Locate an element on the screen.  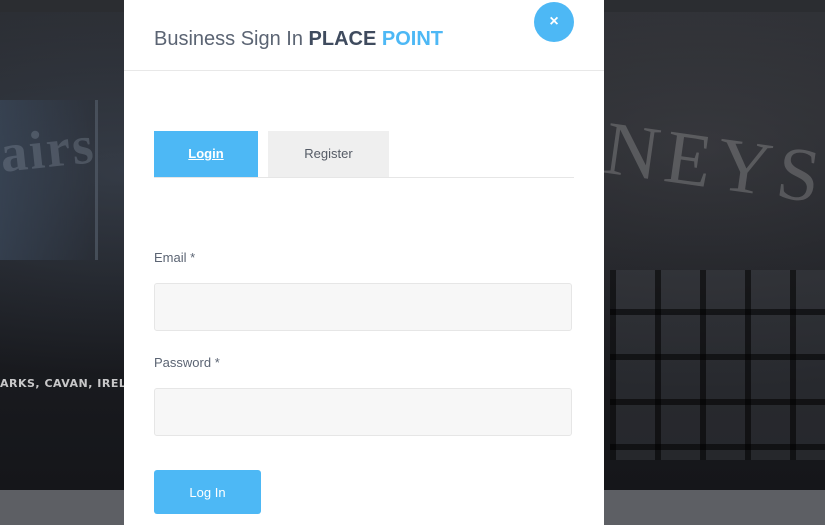
auth-tabs: Login Register is located at coordinates (364, 154).